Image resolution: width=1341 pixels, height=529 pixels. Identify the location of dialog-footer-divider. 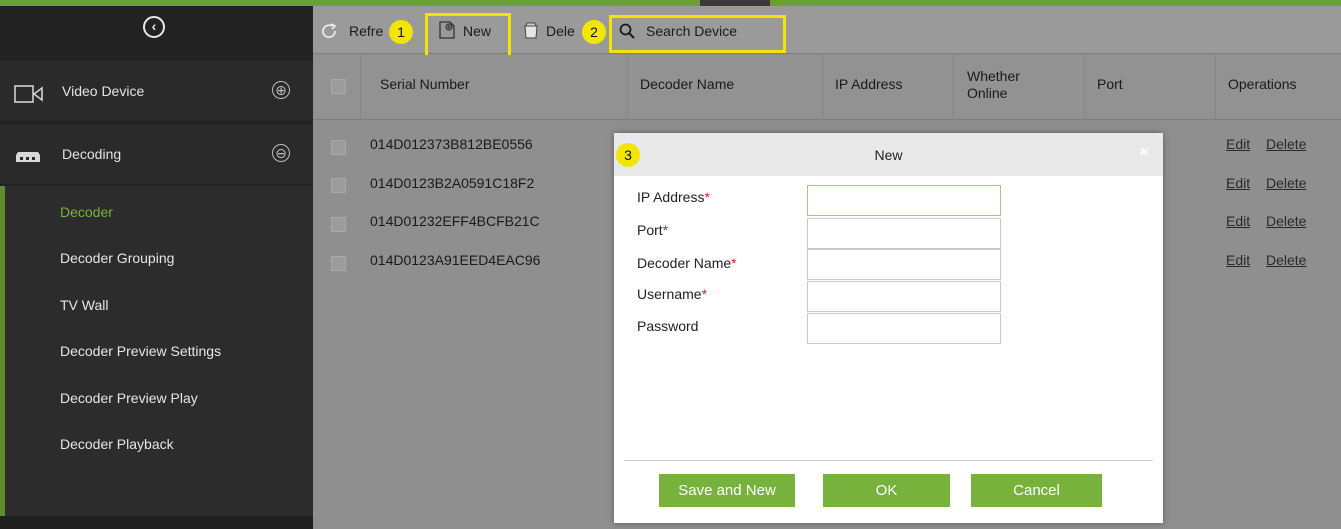
(888, 460).